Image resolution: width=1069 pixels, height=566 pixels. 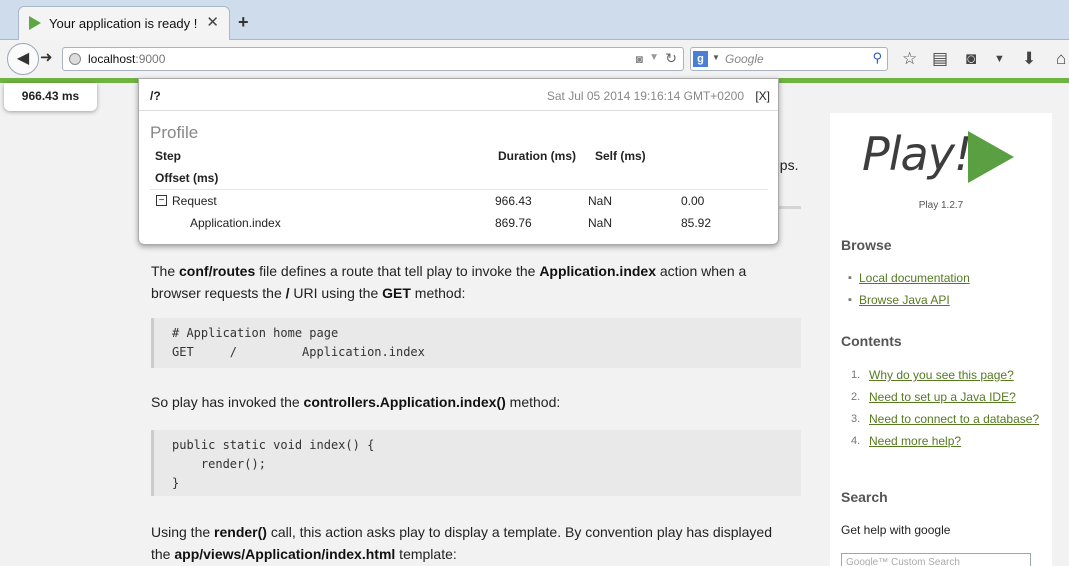 I want to click on pocket-toolbar-icon: ◙, so click(x=971, y=59).